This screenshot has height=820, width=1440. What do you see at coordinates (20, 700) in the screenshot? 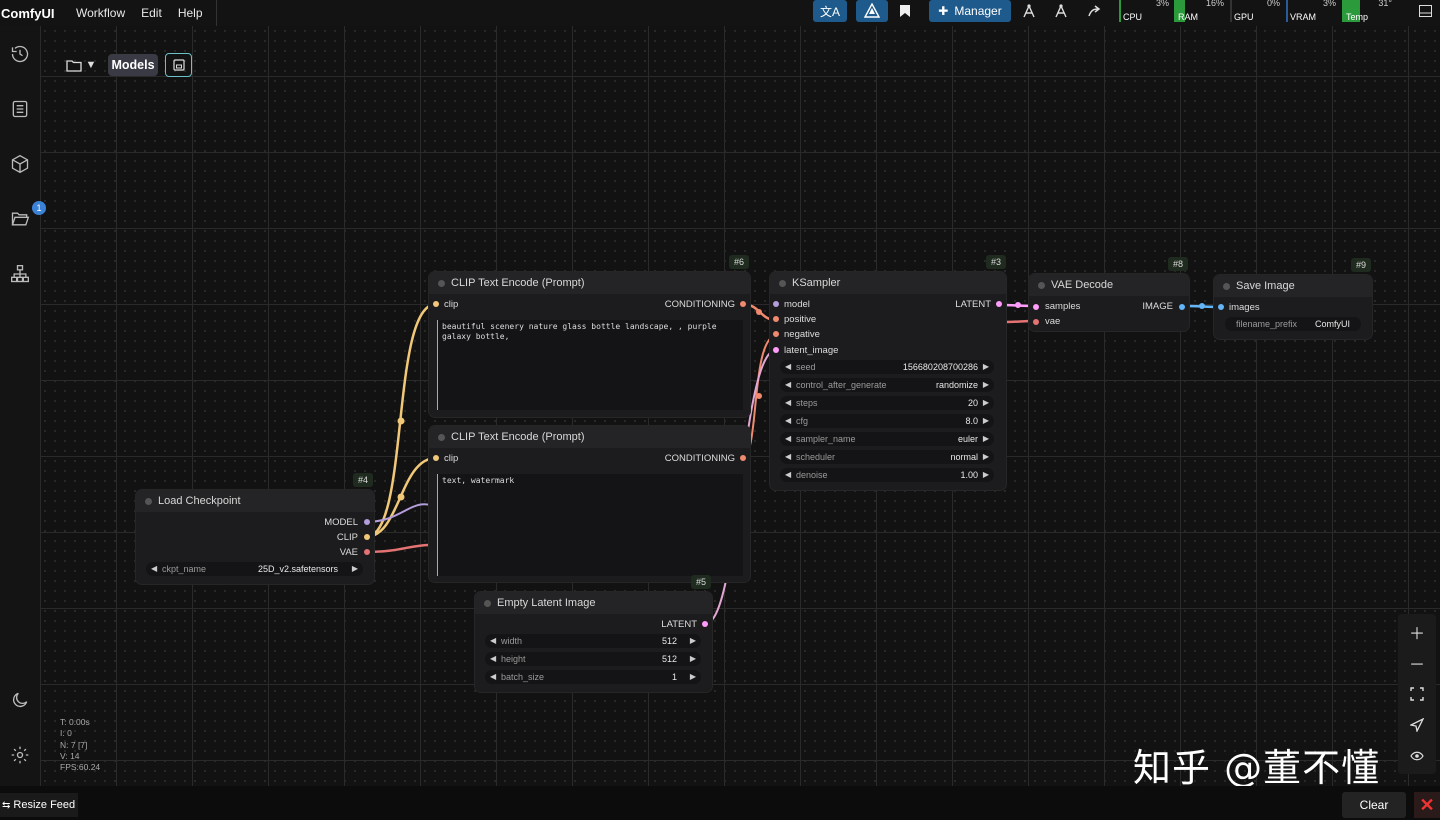
I see `theme-toggle-button` at bounding box center [20, 700].